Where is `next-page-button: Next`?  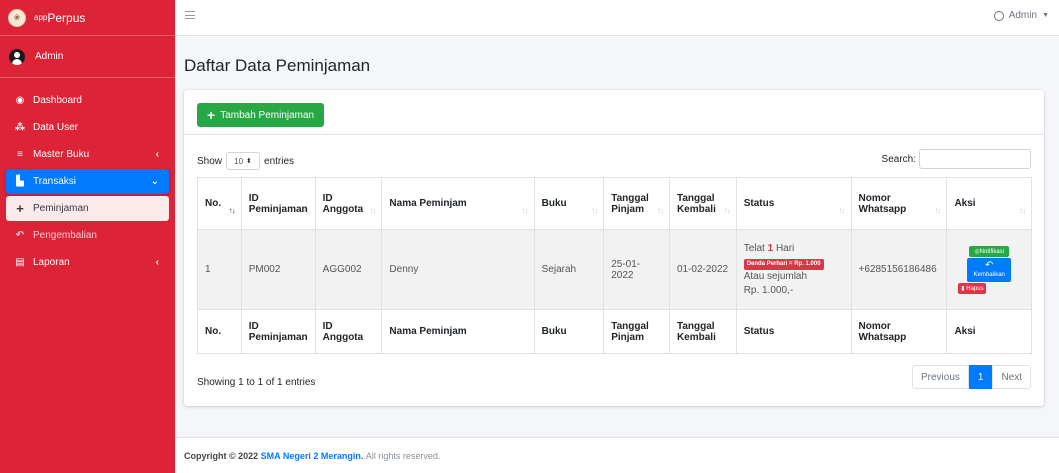 next-page-button: Next is located at coordinates (1011, 377).